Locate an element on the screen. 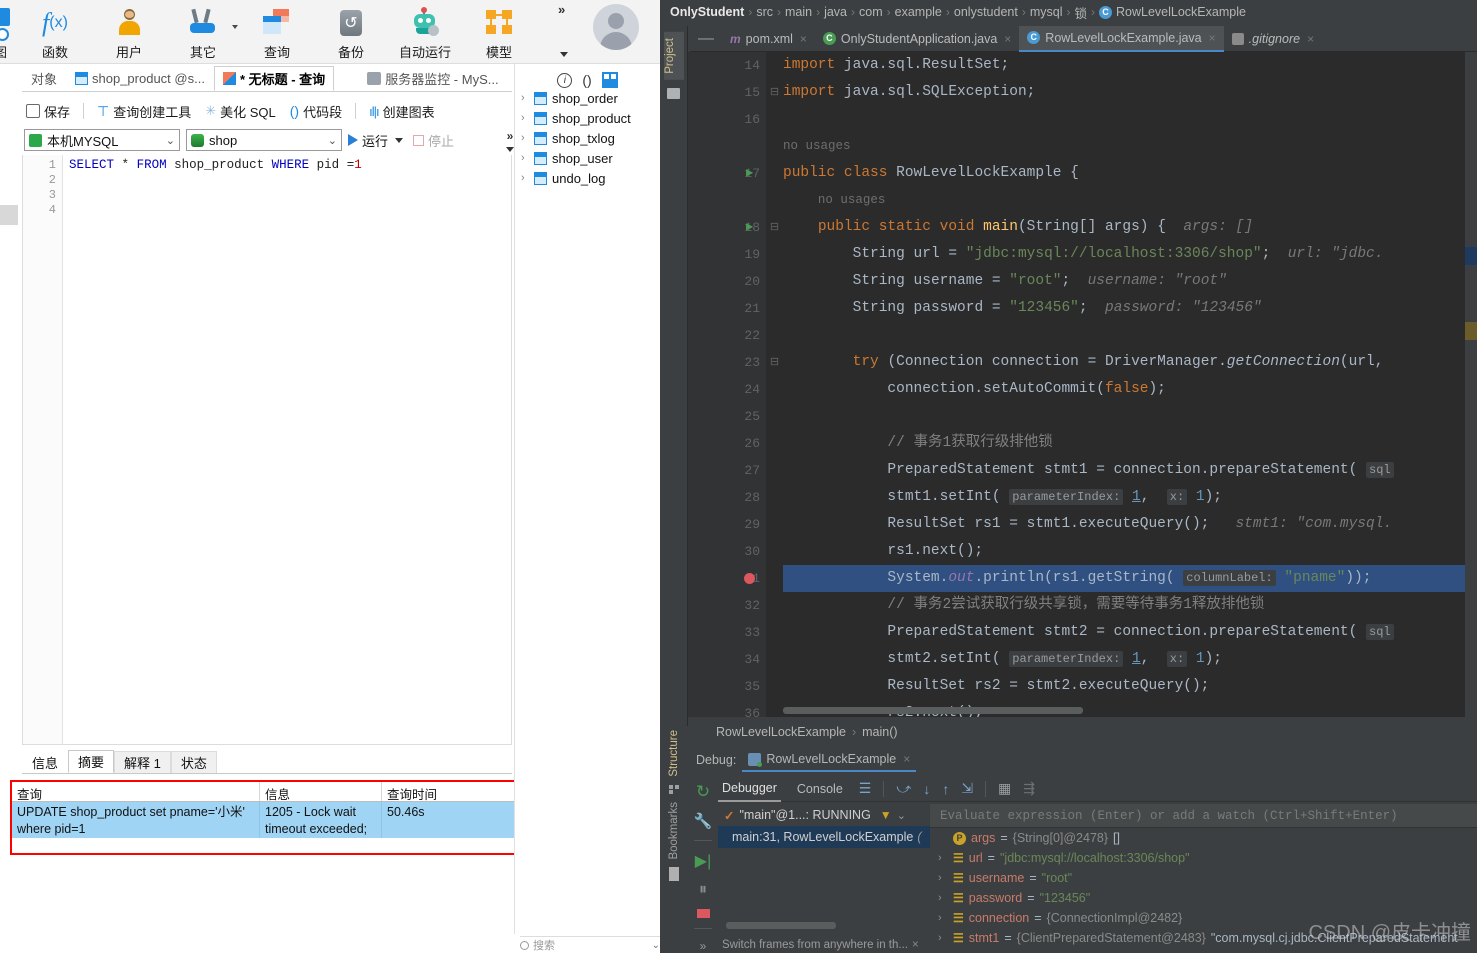 The width and height of the screenshot is (1477, 953). filter-icon: ▼ is located at coordinates (886, 815).